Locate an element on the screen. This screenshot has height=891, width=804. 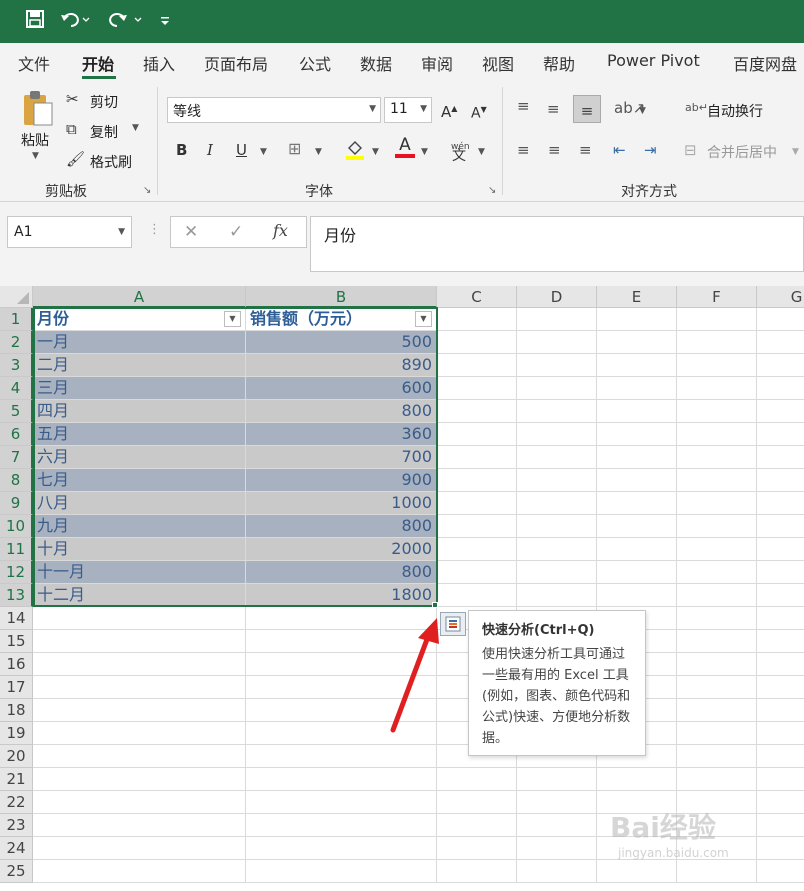
table-cell: 1000 is located at coordinates (341, 503).